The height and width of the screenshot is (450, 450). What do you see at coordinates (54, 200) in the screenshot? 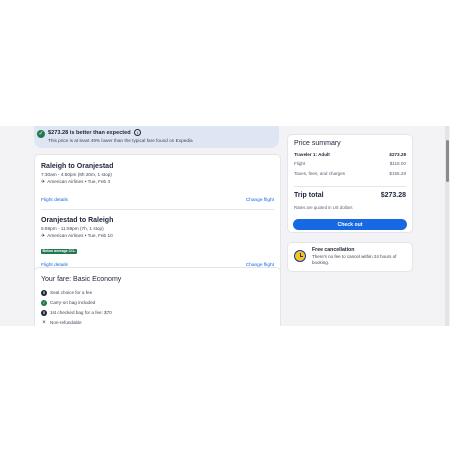
I see `flight-details-link: Flight details` at bounding box center [54, 200].